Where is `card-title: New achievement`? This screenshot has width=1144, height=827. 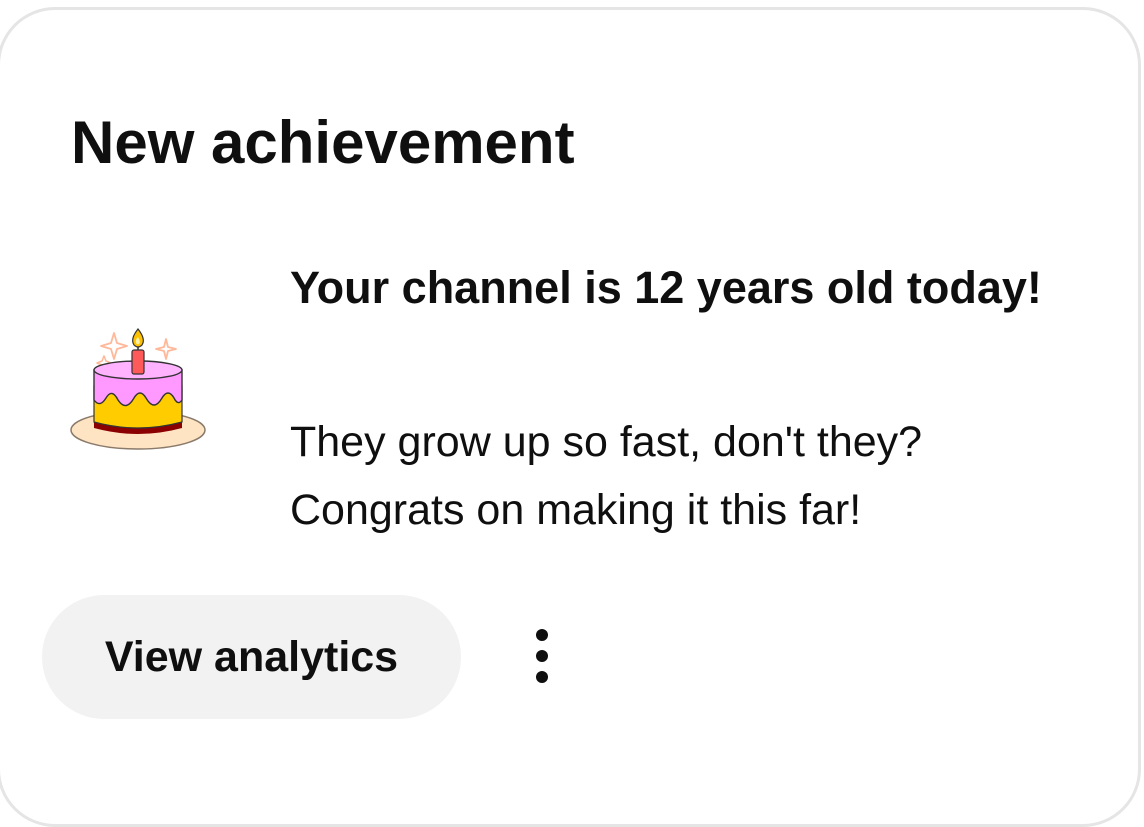
card-title: New achievement is located at coordinates (323, 142).